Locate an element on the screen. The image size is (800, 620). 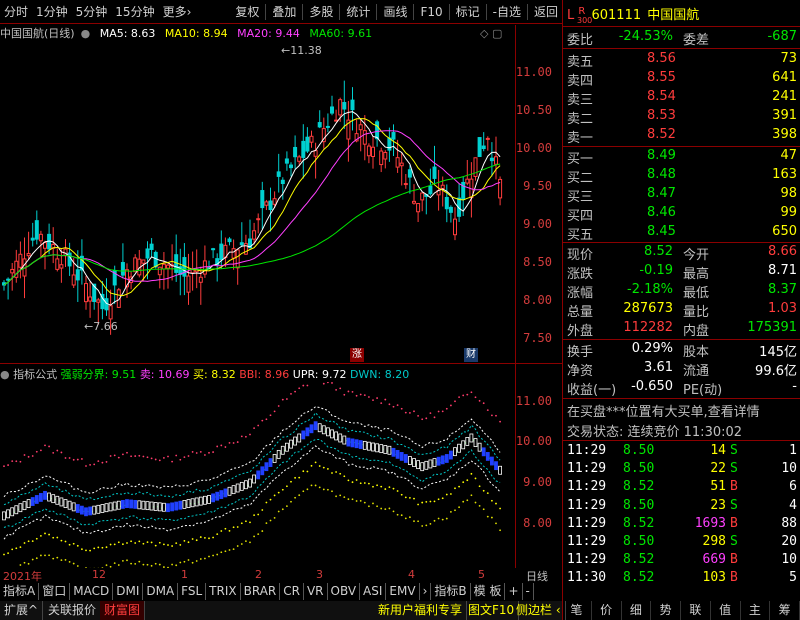
tab-dma: DMA is located at coordinates (161, 591).